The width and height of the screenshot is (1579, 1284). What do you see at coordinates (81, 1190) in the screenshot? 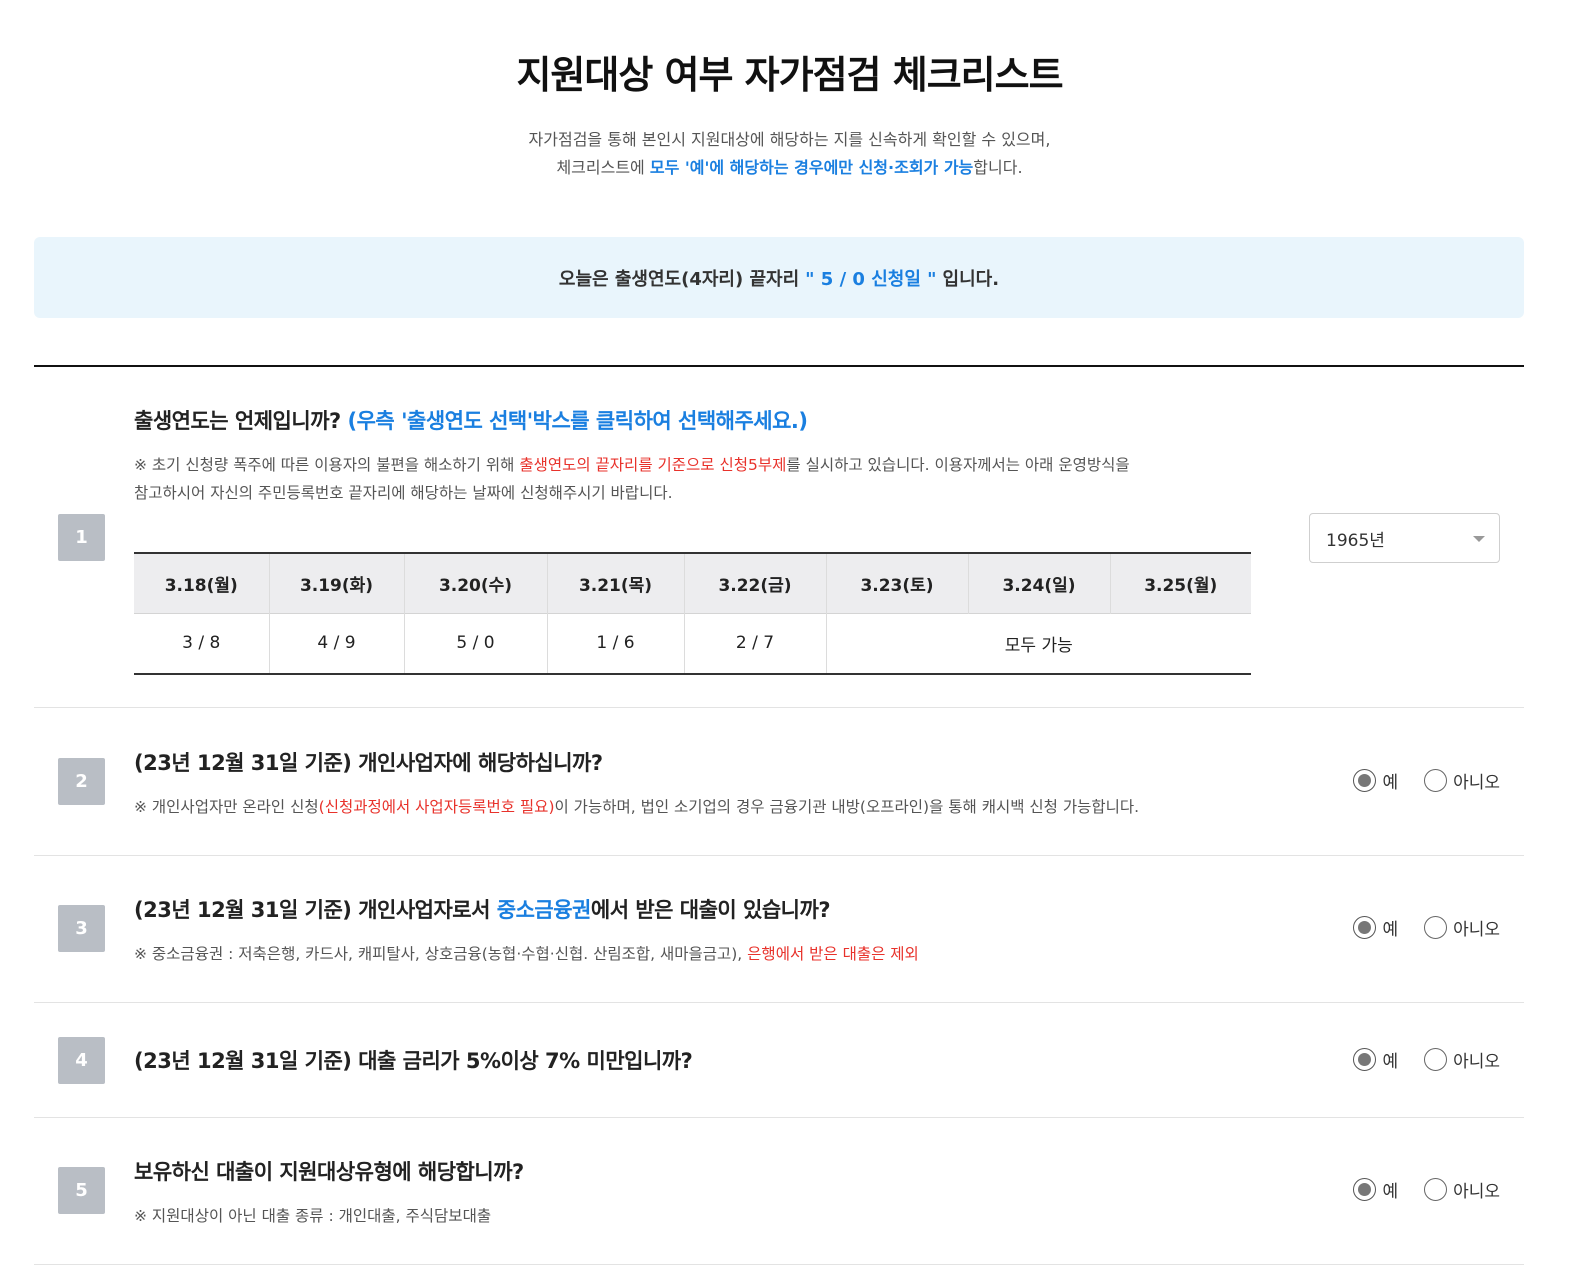
I see `question-number-5: 5` at bounding box center [81, 1190].